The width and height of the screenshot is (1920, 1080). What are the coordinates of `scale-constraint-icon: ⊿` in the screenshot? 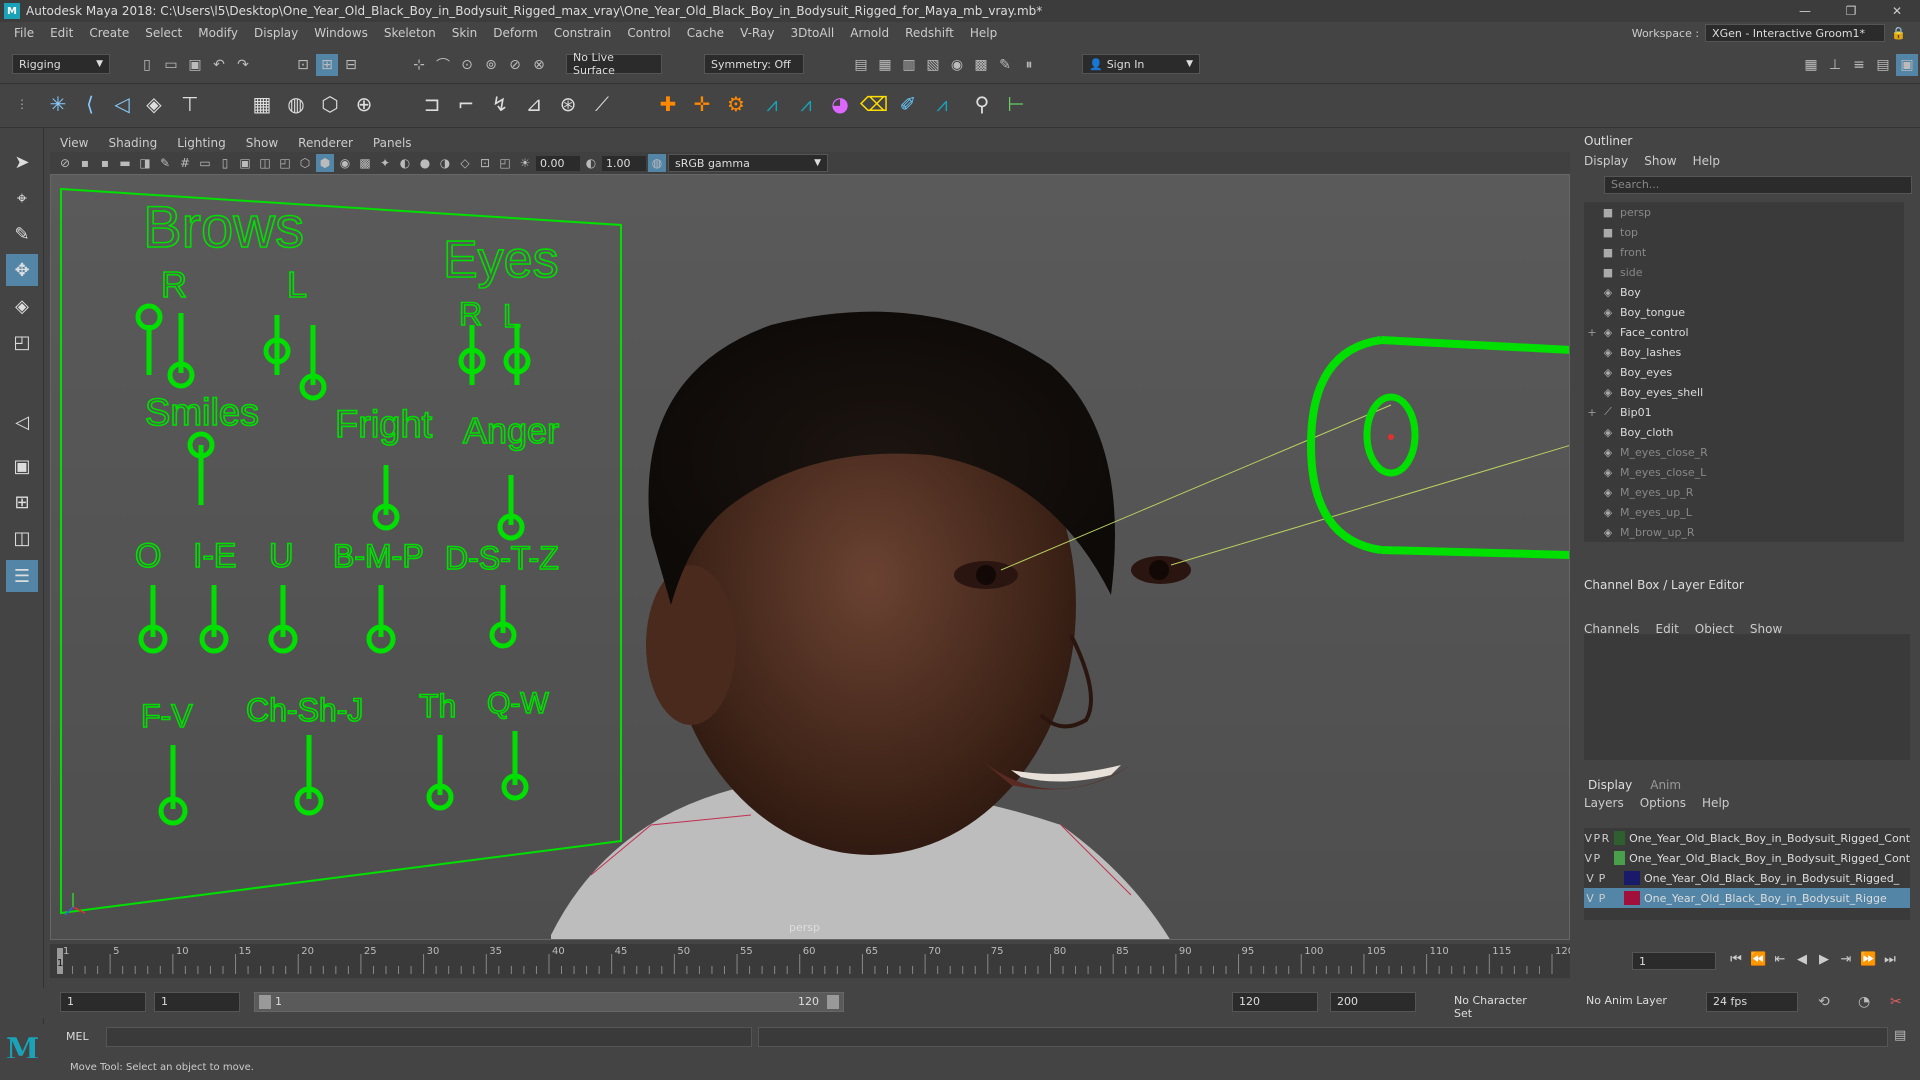 It's located at (534, 104).